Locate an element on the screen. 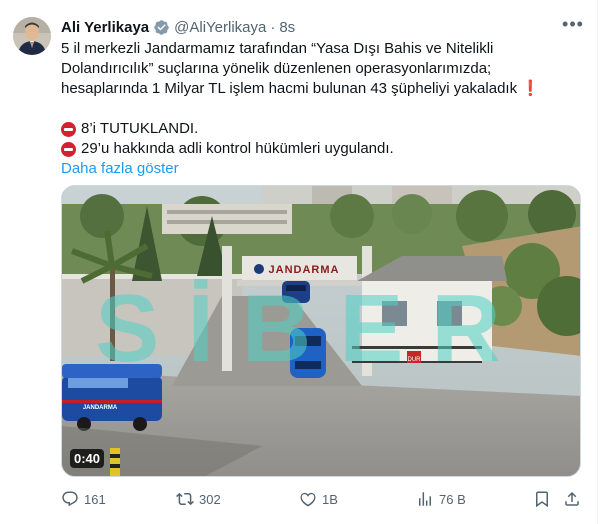 The image size is (607, 524). avatar is located at coordinates (32, 36).